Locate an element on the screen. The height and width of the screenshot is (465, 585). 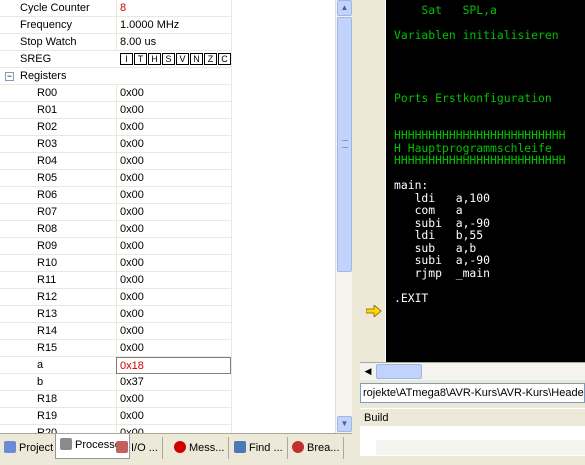
register-row: R11 0x00 is located at coordinates (115, 280).